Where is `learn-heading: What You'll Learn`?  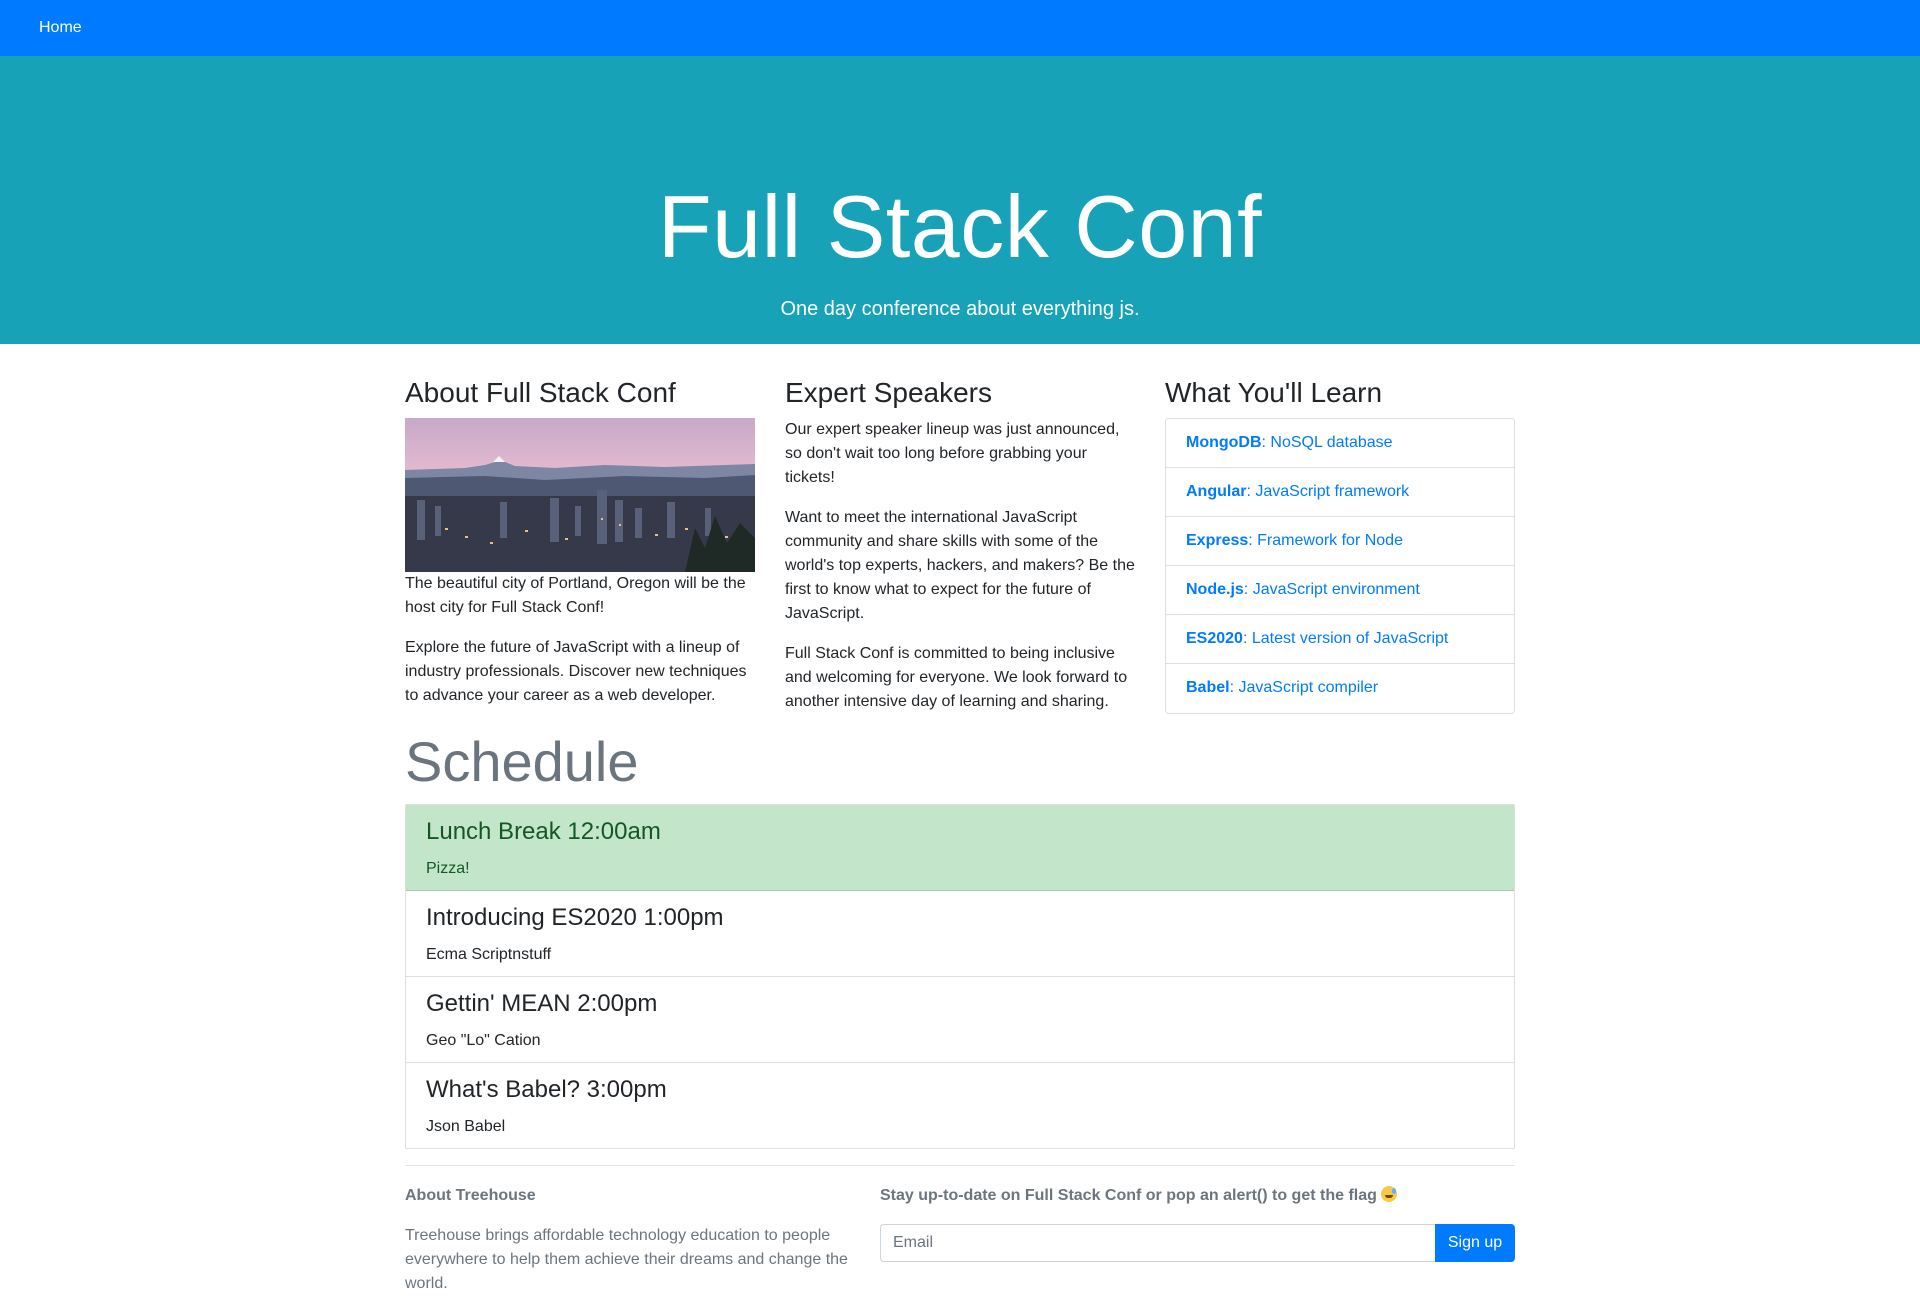
learn-heading: What You'll Learn is located at coordinates (1274, 392).